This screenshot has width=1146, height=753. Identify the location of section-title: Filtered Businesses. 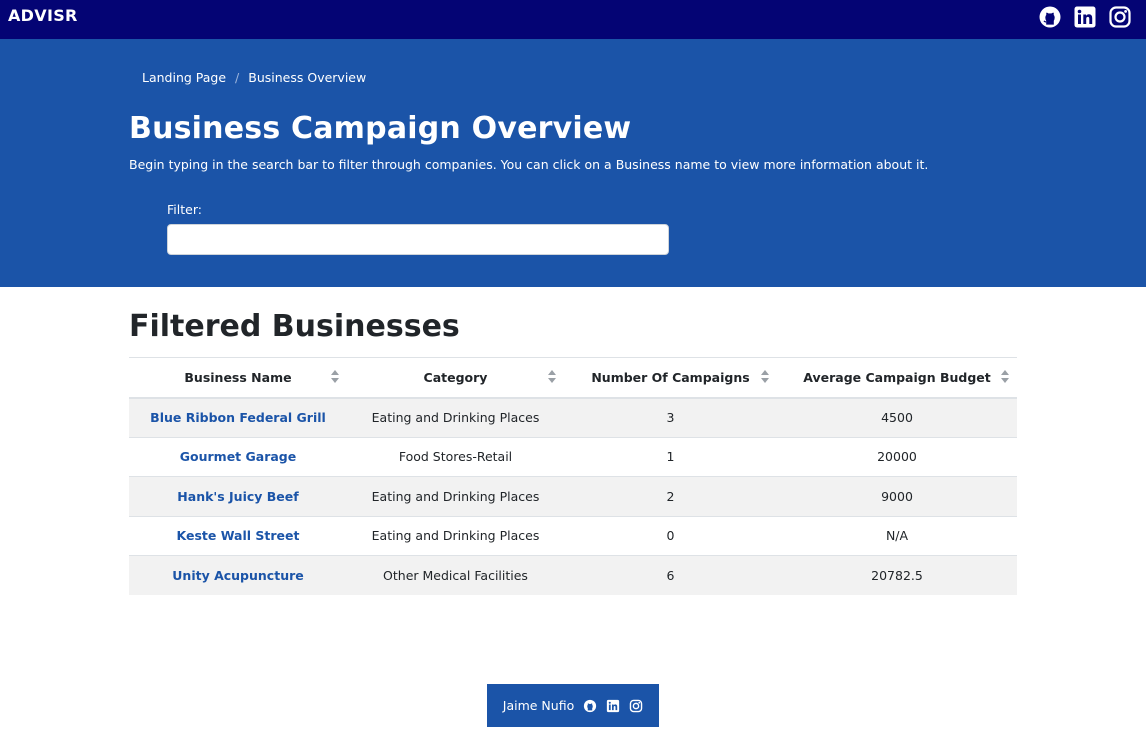
(294, 326).